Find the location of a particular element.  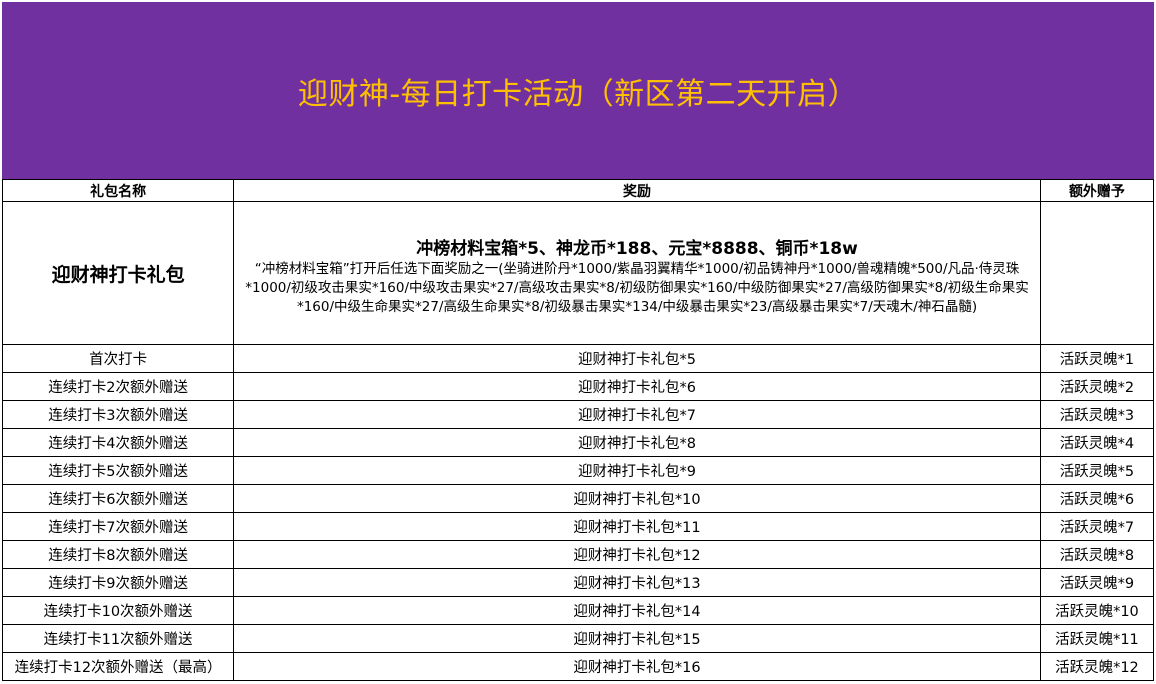

table-row: 连续打卡2次额外赠送 迎财神打卡礼包*6 活跃灵魄*2 is located at coordinates (578, 386).